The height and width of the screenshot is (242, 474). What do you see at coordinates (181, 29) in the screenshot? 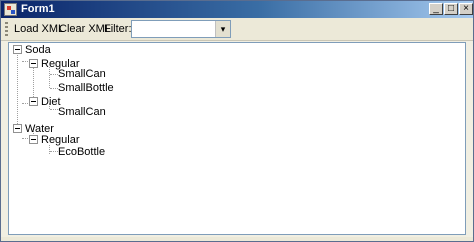
I see `filter-combobox: ▾` at bounding box center [181, 29].